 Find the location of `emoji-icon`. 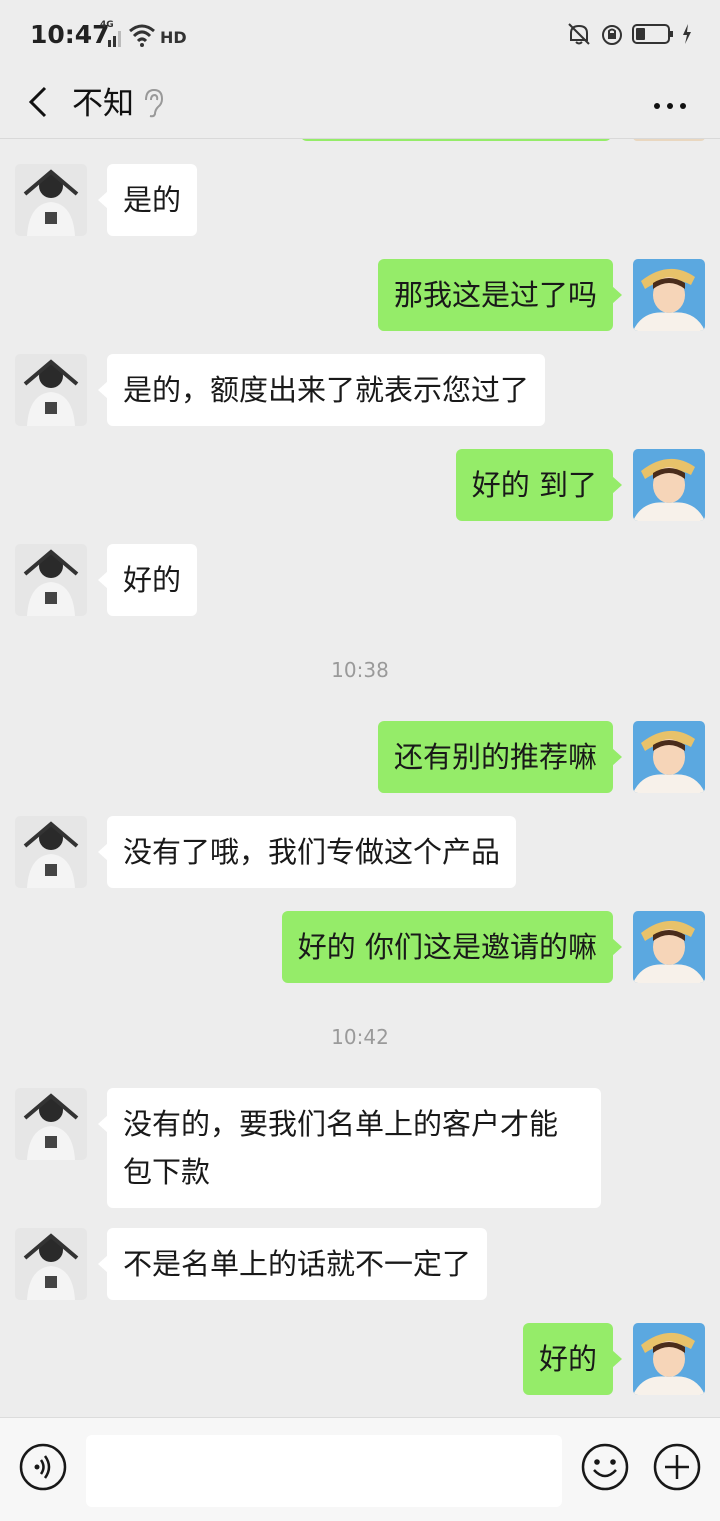

emoji-icon is located at coordinates (605, 1469).